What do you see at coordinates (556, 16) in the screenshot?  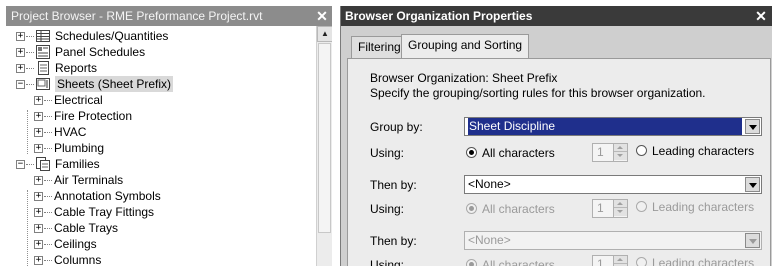 I see `dialog-title-bar: Browser Organization Properties ✕` at bounding box center [556, 16].